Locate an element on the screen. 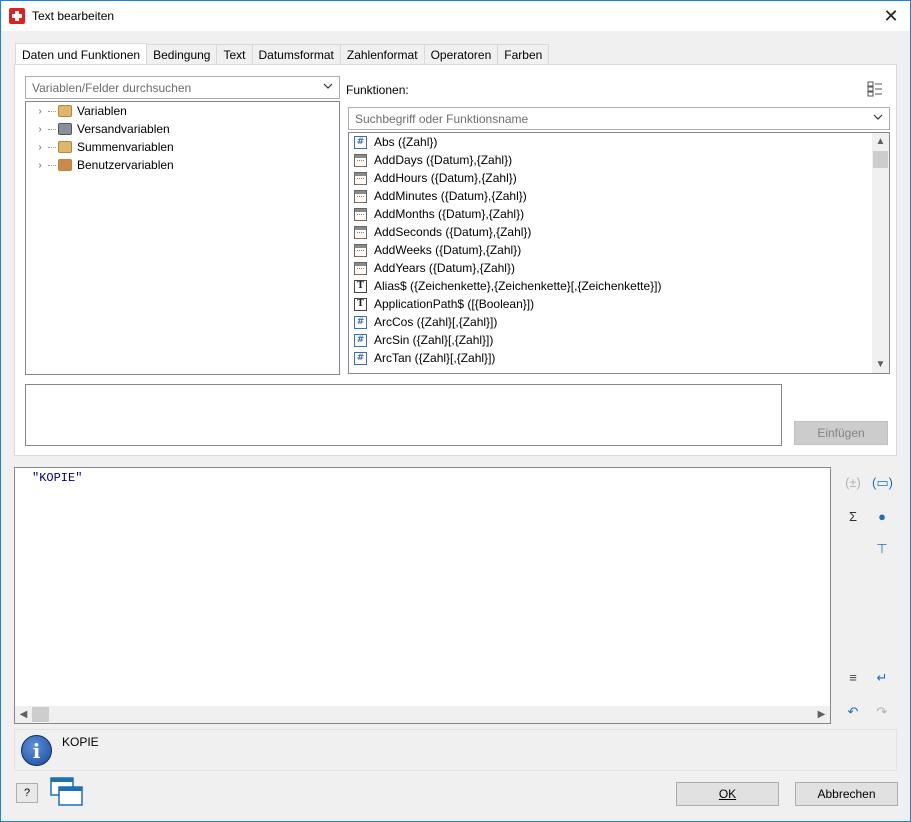  functions-search-input: Suchbegriff oder Funktionsname is located at coordinates (619, 118).